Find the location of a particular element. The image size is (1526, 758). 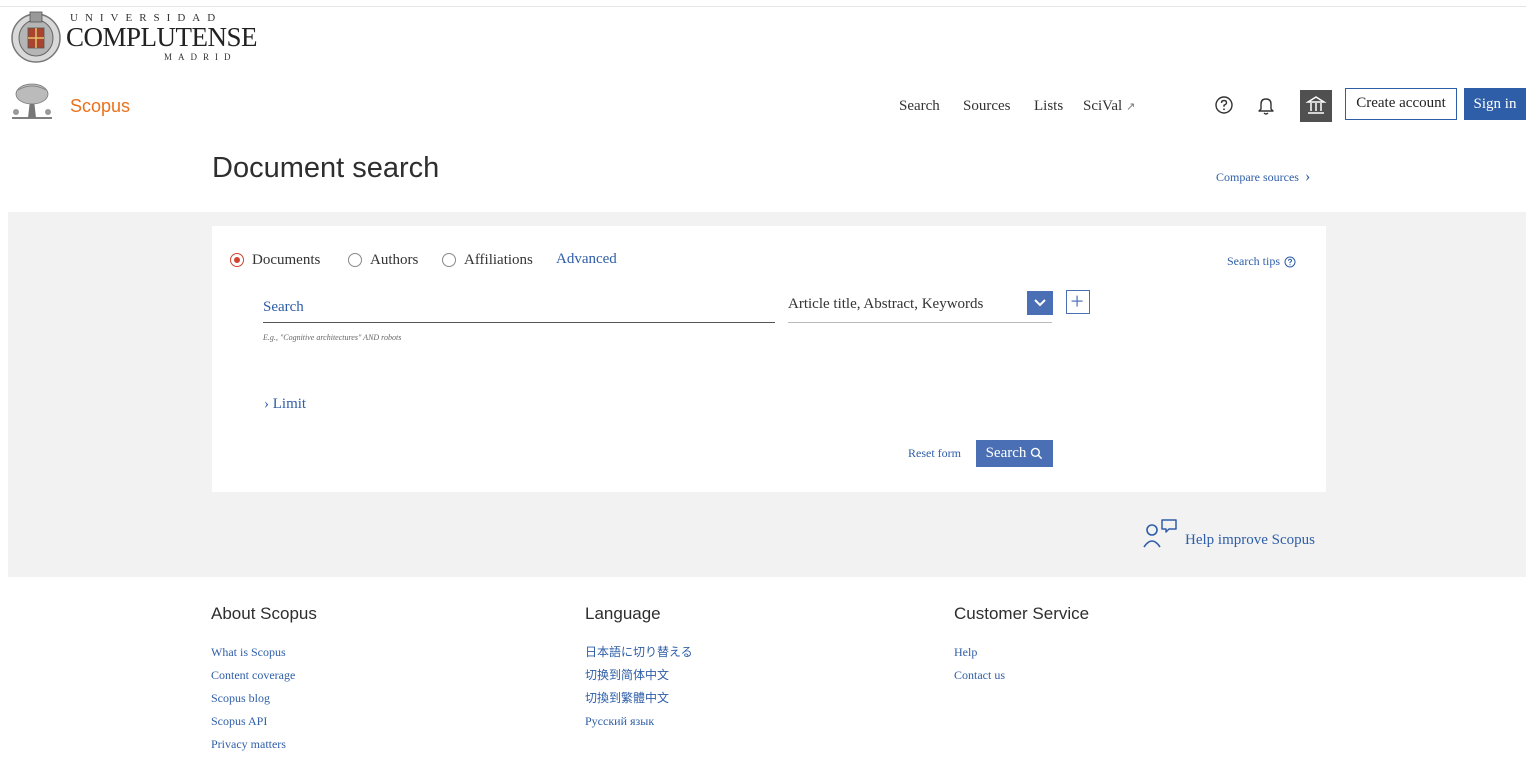

nav-scival-label: SciVal is located at coordinates (1103, 106).